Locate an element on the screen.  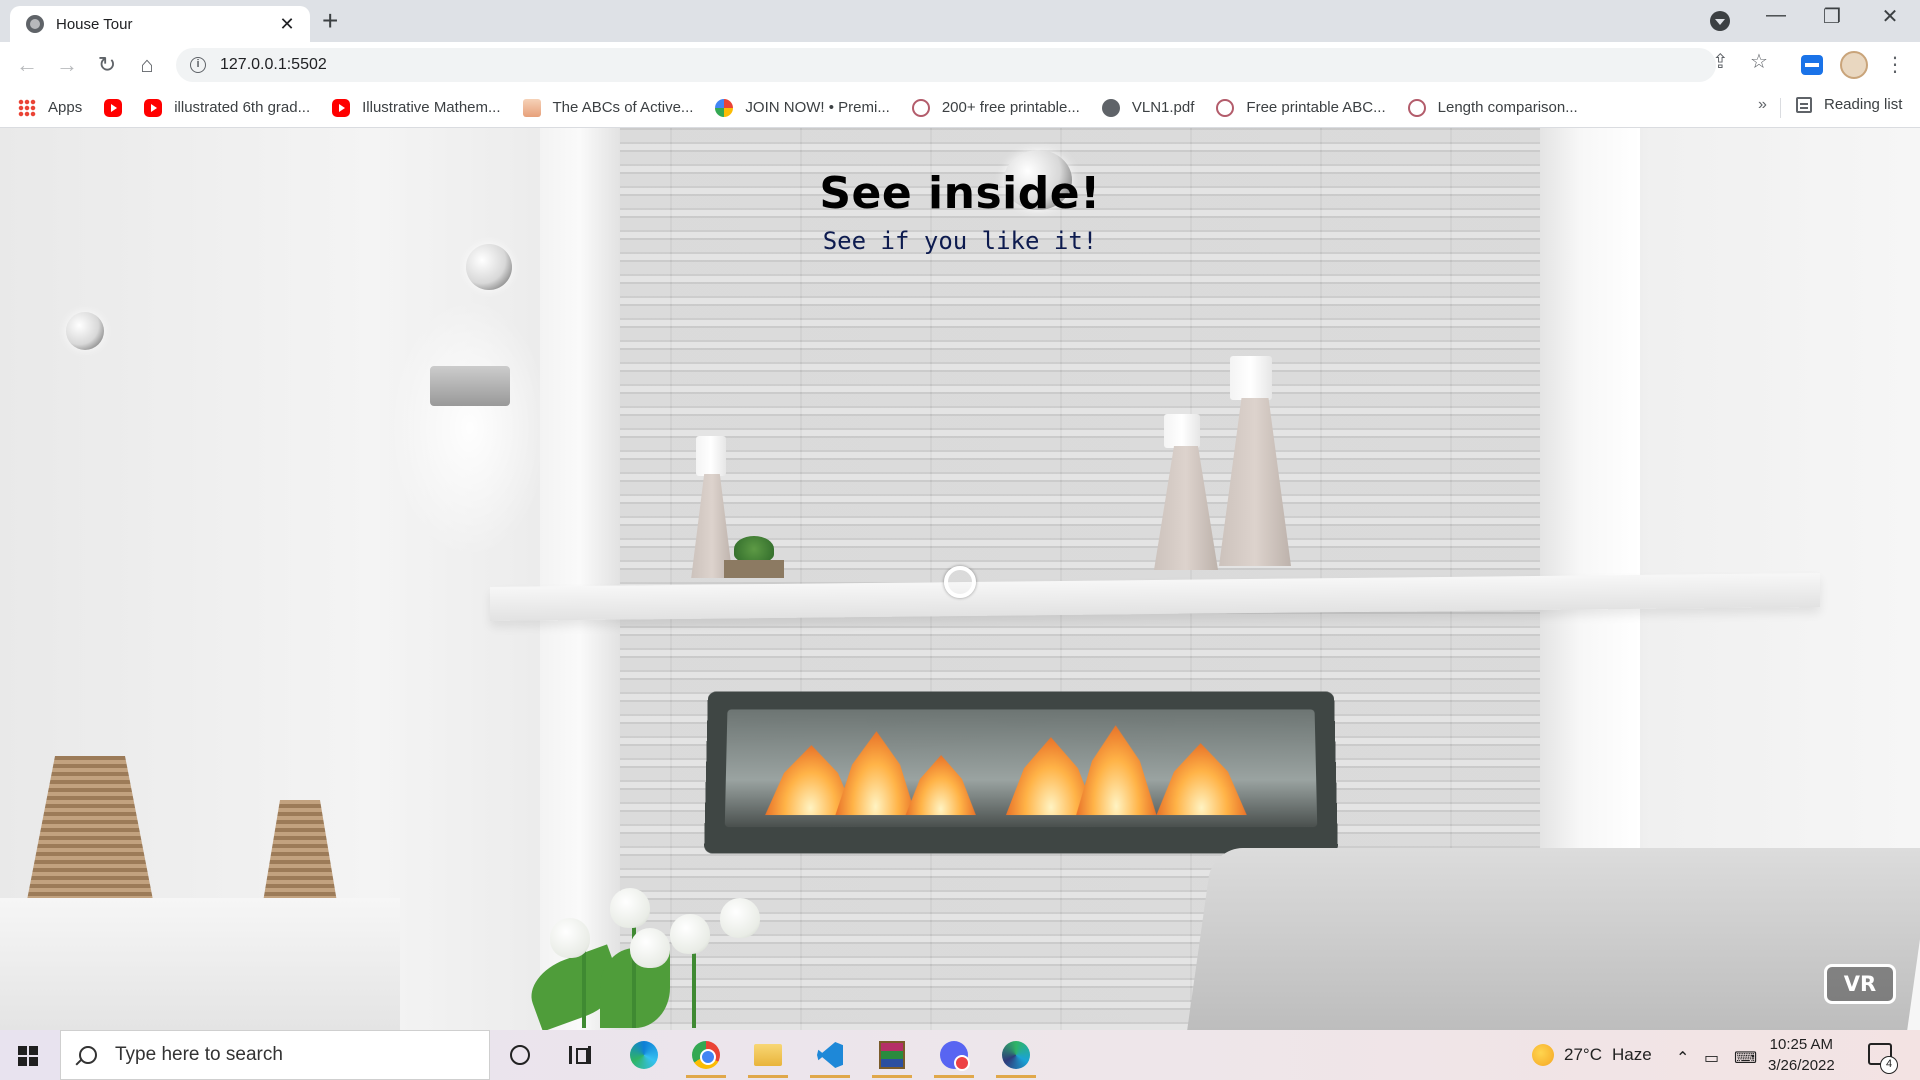
divider is located at coordinates (1780, 108).